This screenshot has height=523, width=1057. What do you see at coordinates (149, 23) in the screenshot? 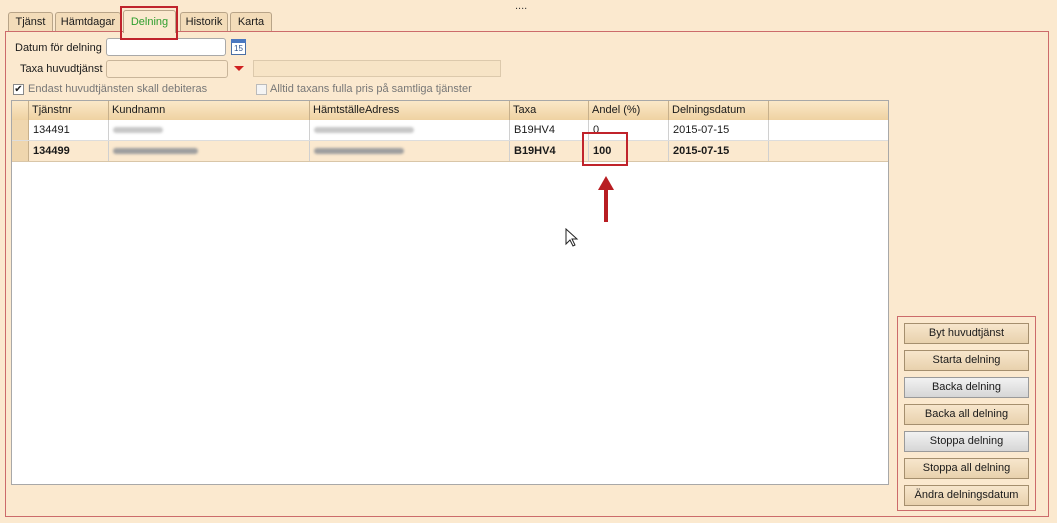
I see `tab-highlight-box` at bounding box center [149, 23].